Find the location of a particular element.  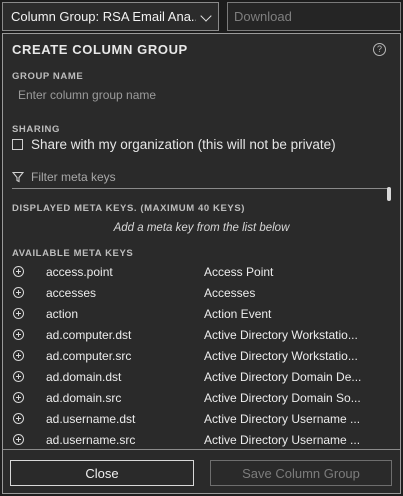

chevron-down-icon is located at coordinates (206, 16).